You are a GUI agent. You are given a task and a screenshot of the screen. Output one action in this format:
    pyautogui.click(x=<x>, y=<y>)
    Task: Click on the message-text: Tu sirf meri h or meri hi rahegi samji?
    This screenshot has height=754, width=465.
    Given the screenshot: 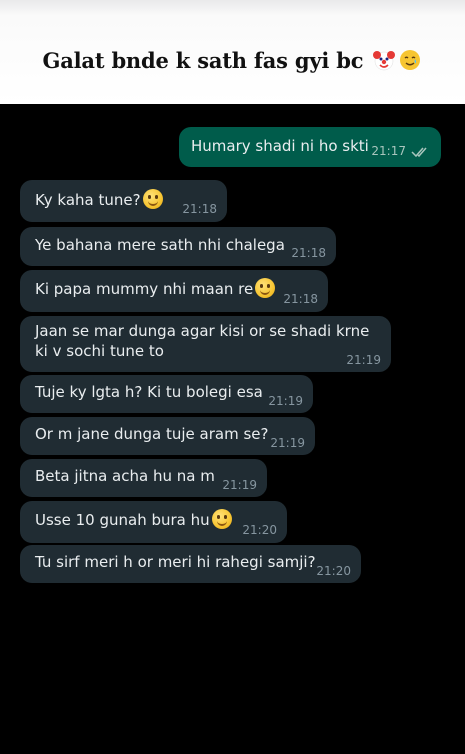 What is the action you would take?
    pyautogui.click(x=175, y=562)
    